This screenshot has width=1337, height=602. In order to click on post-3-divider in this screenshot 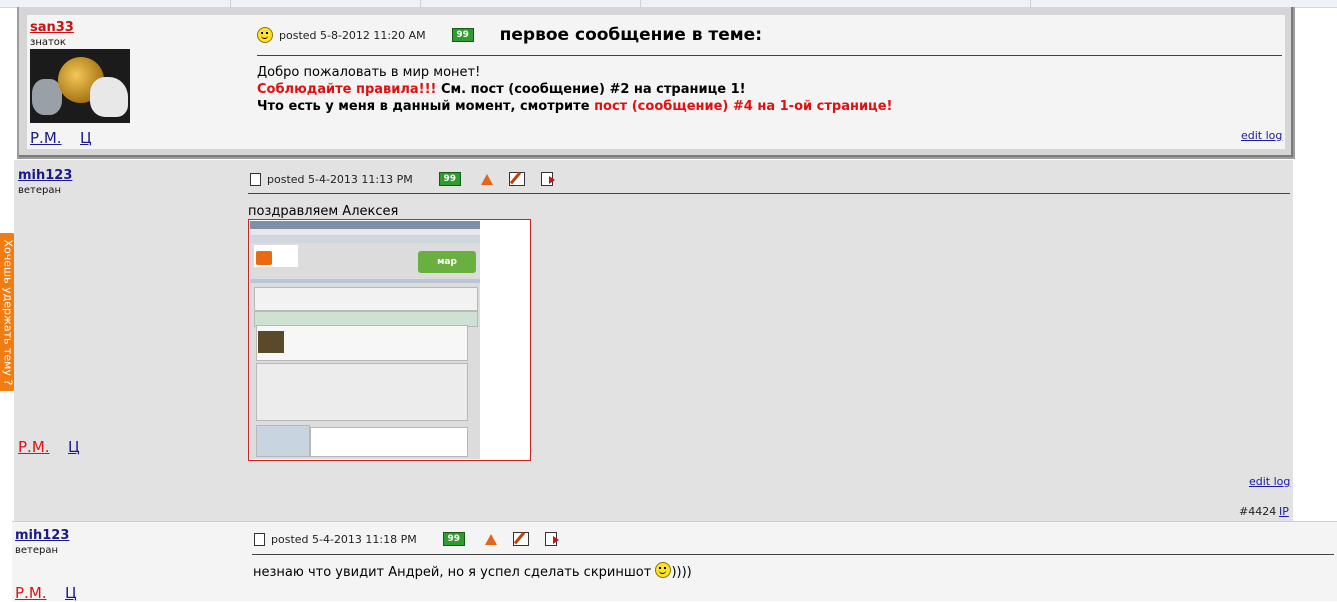, I will do `click(793, 554)`.